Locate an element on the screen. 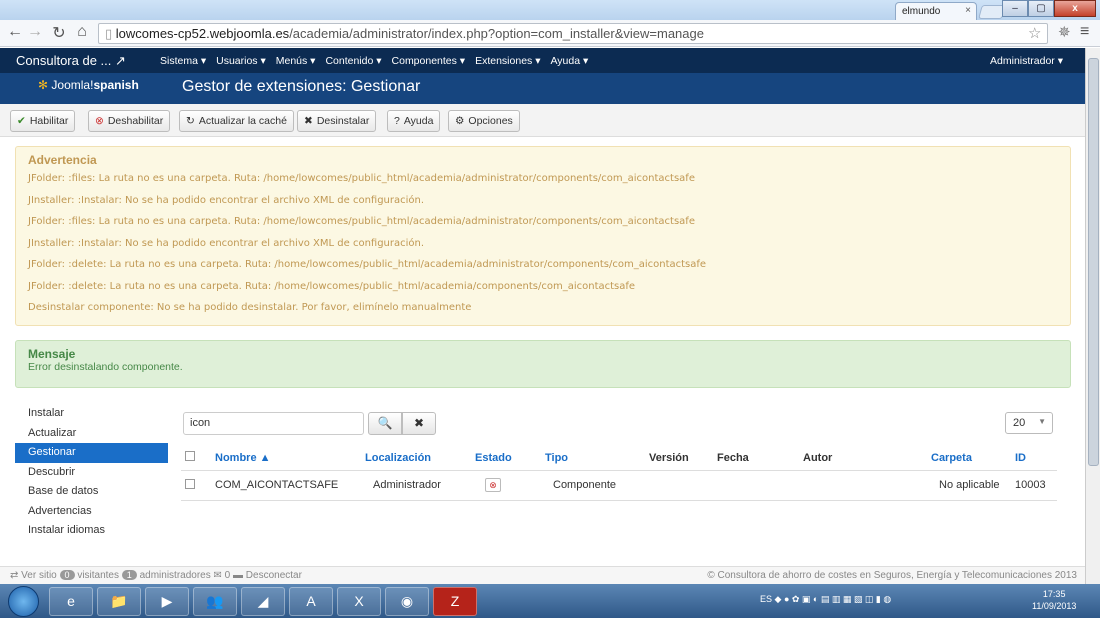  app-icon: ◢ is located at coordinates (263, 601).